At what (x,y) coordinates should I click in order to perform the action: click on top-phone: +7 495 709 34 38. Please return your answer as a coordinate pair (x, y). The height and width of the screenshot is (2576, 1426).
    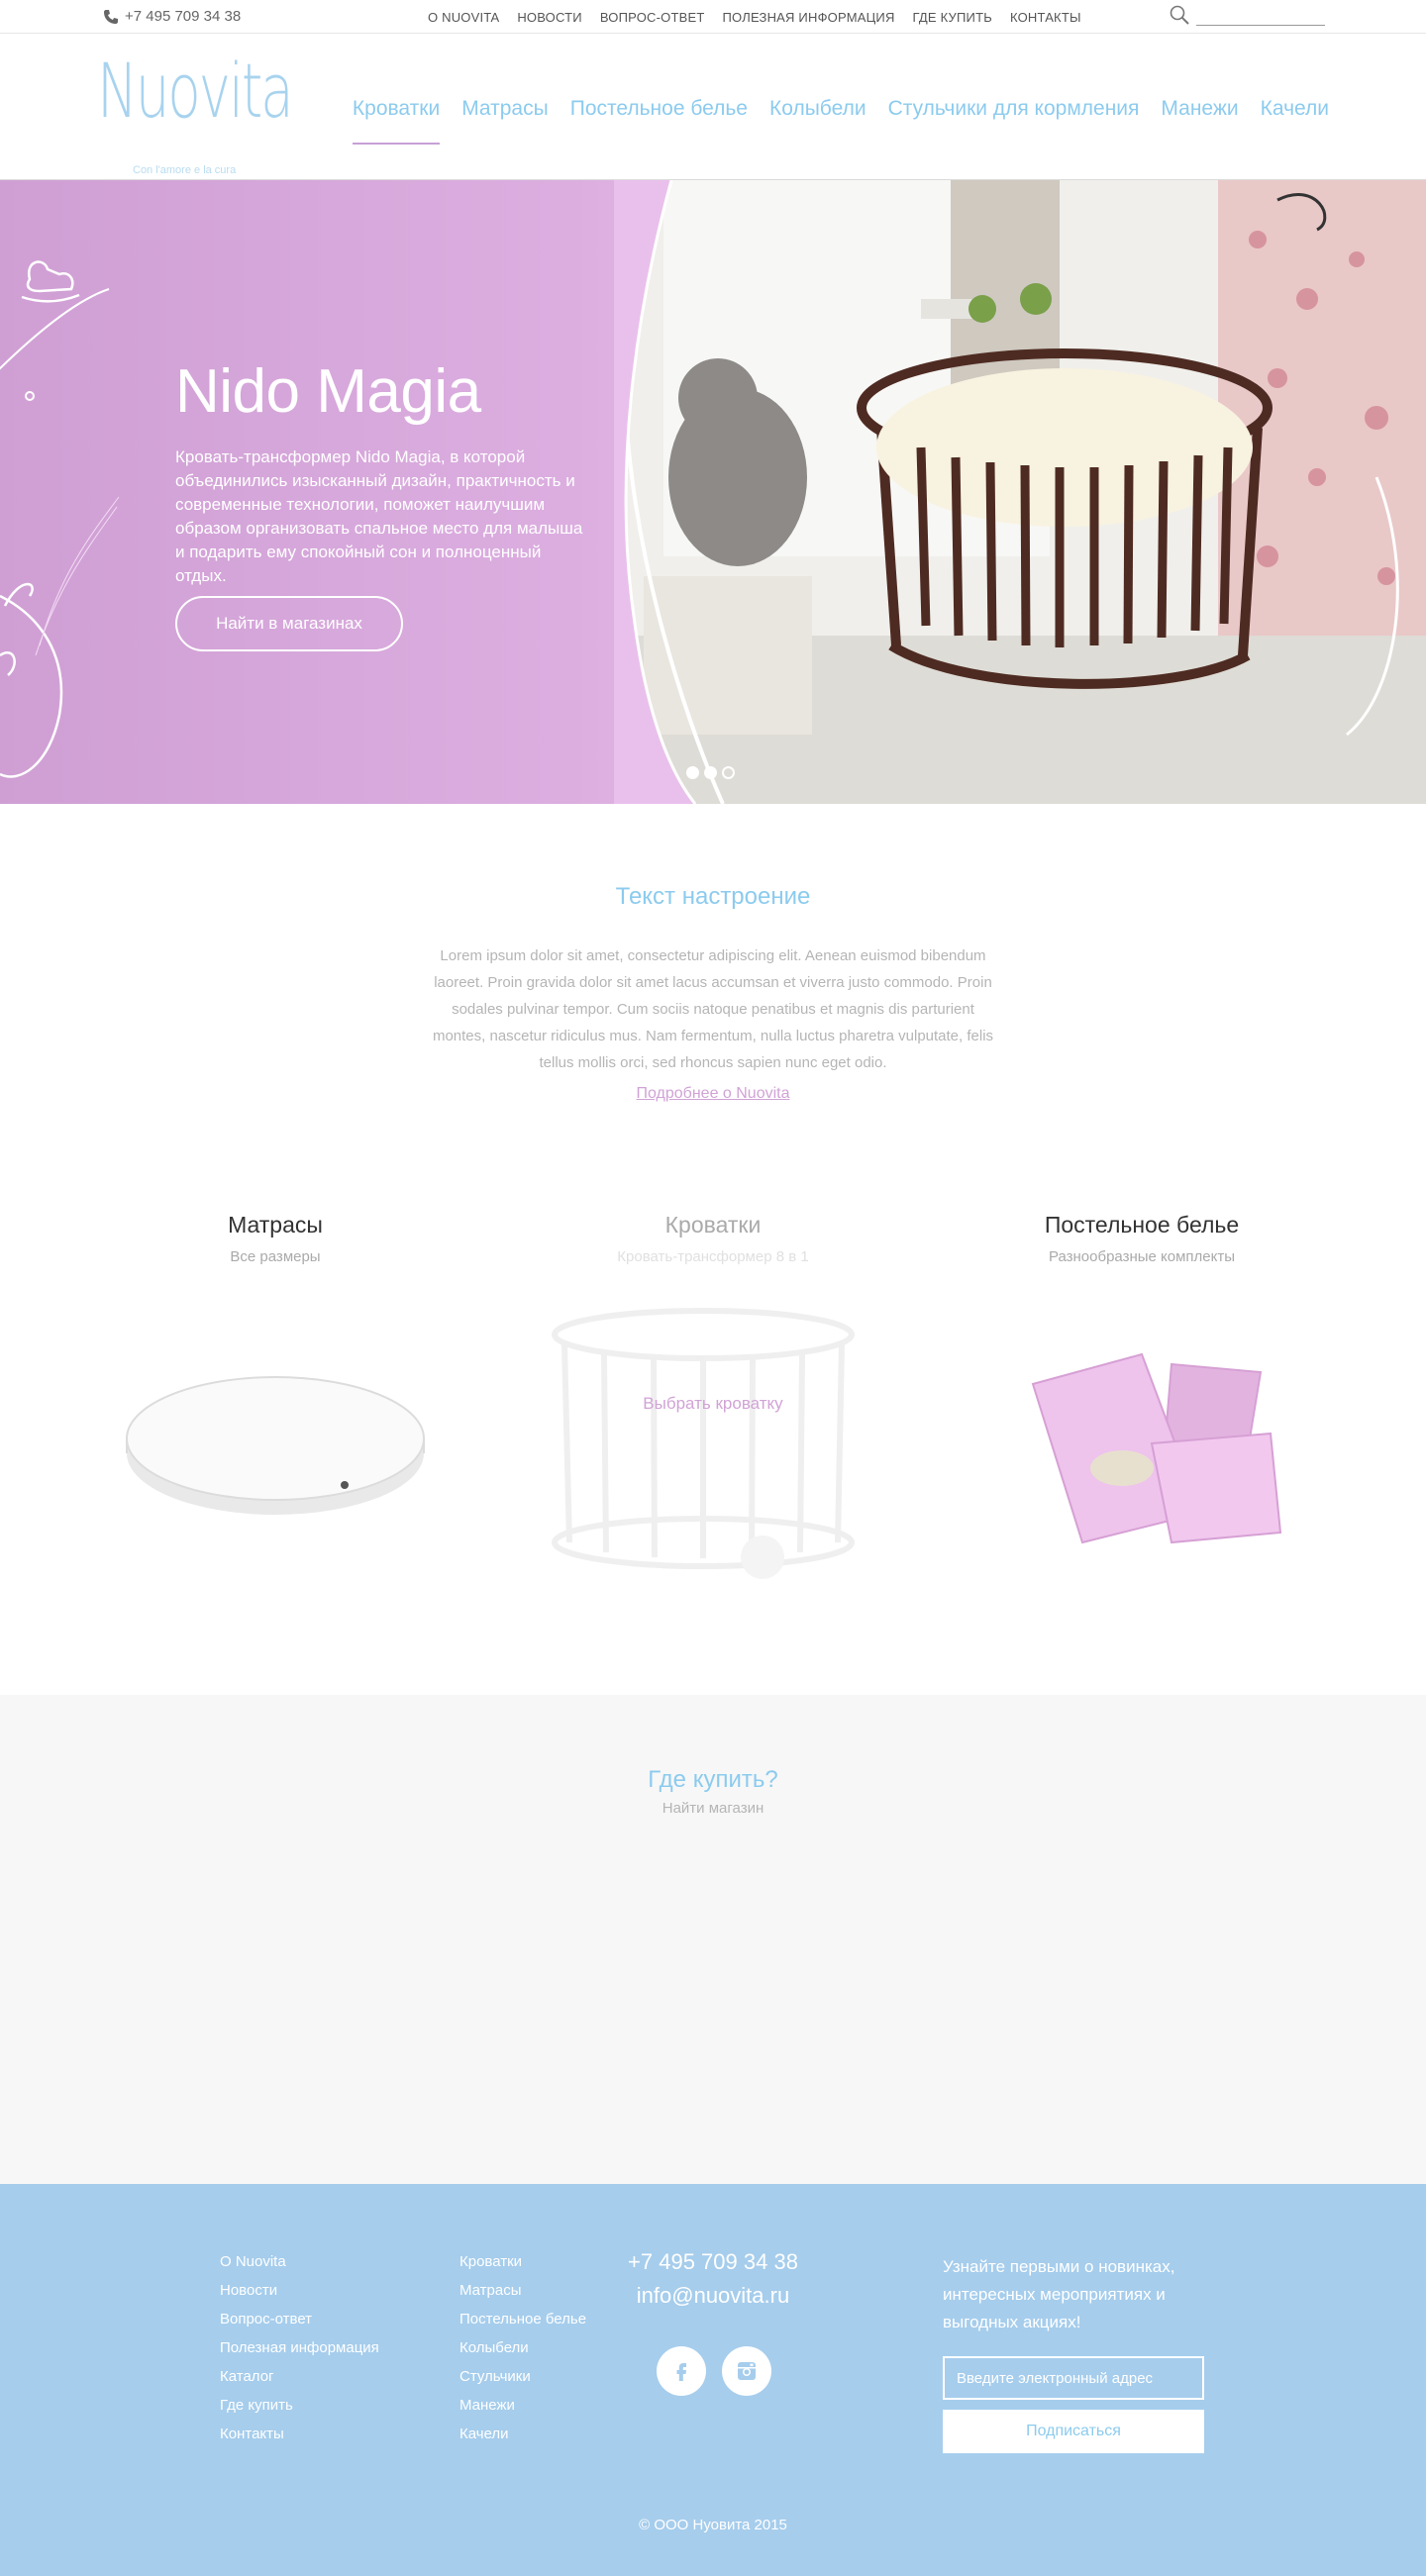
    Looking at the image, I should click on (172, 16).